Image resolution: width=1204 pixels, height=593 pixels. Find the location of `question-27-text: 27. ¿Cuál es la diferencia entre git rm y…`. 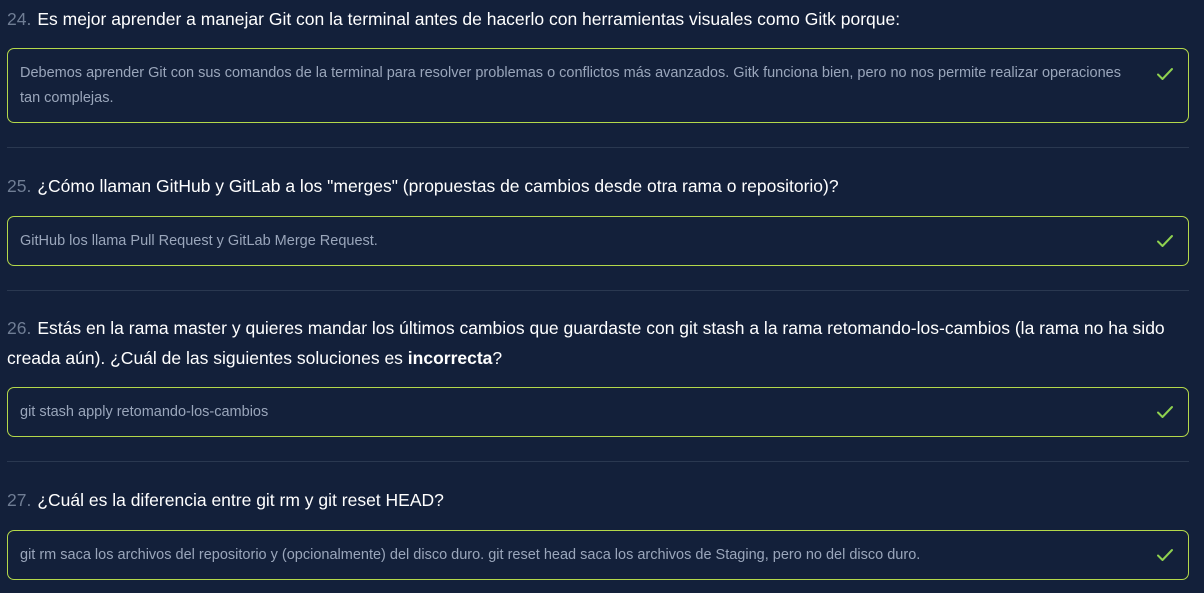

question-27-text: 27. ¿Cuál es la diferencia entre git rm y… is located at coordinates (590, 500).